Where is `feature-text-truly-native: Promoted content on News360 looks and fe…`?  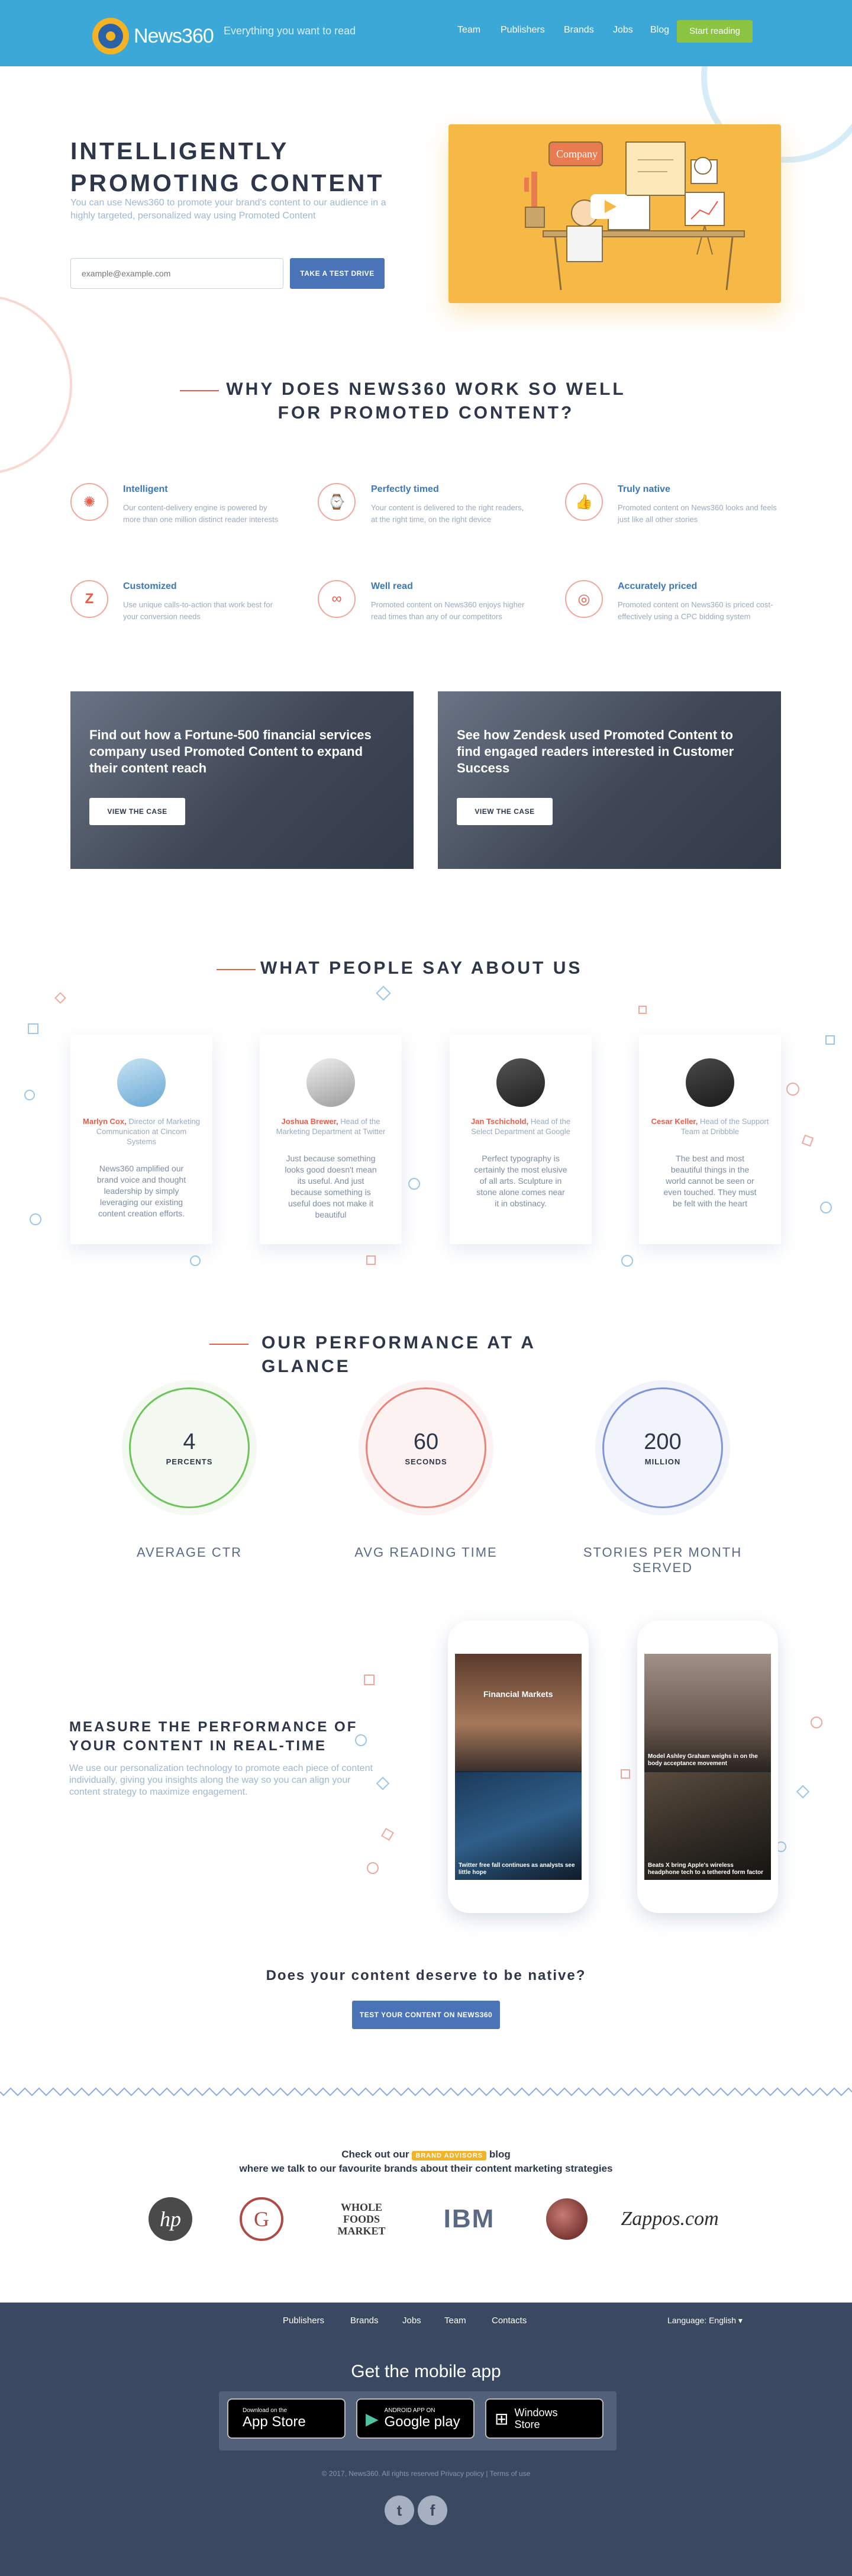 feature-text-truly-native: Promoted content on News360 looks and fe… is located at coordinates (697, 513).